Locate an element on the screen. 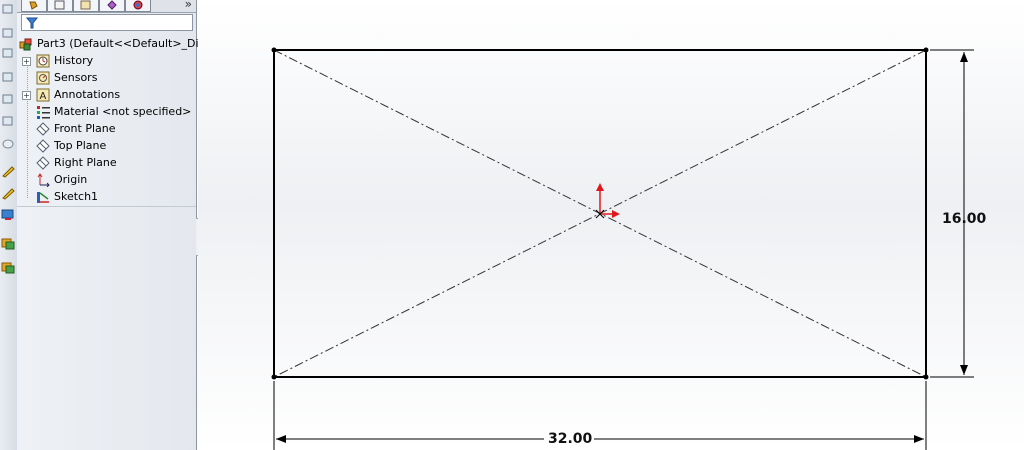 This screenshot has width=1024, height=450. tree-root-label: Part3 (Default<<Default>_Disp is located at coordinates (124, 43).